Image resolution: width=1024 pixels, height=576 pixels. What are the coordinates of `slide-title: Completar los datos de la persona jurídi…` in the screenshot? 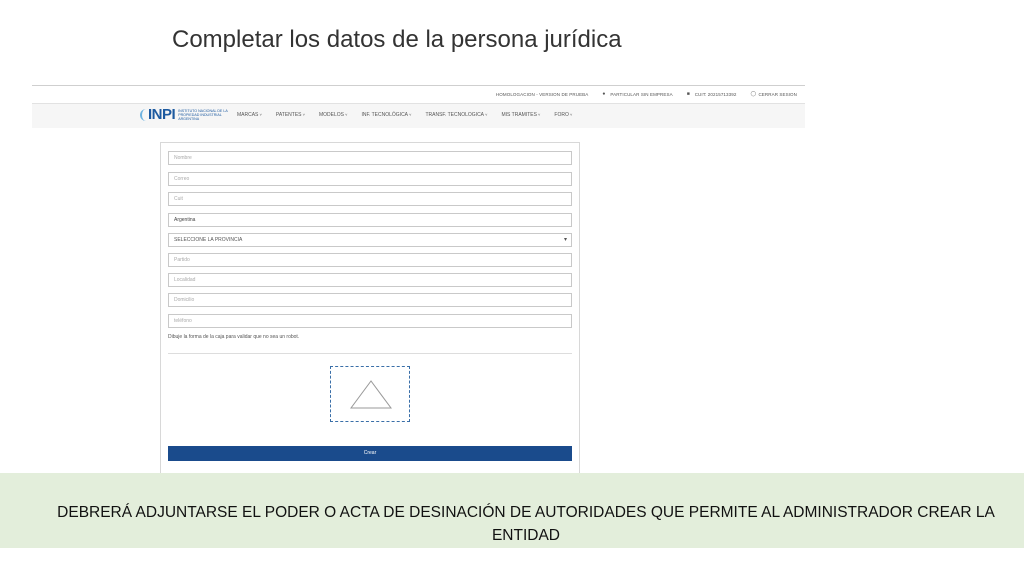 It's located at (397, 39).